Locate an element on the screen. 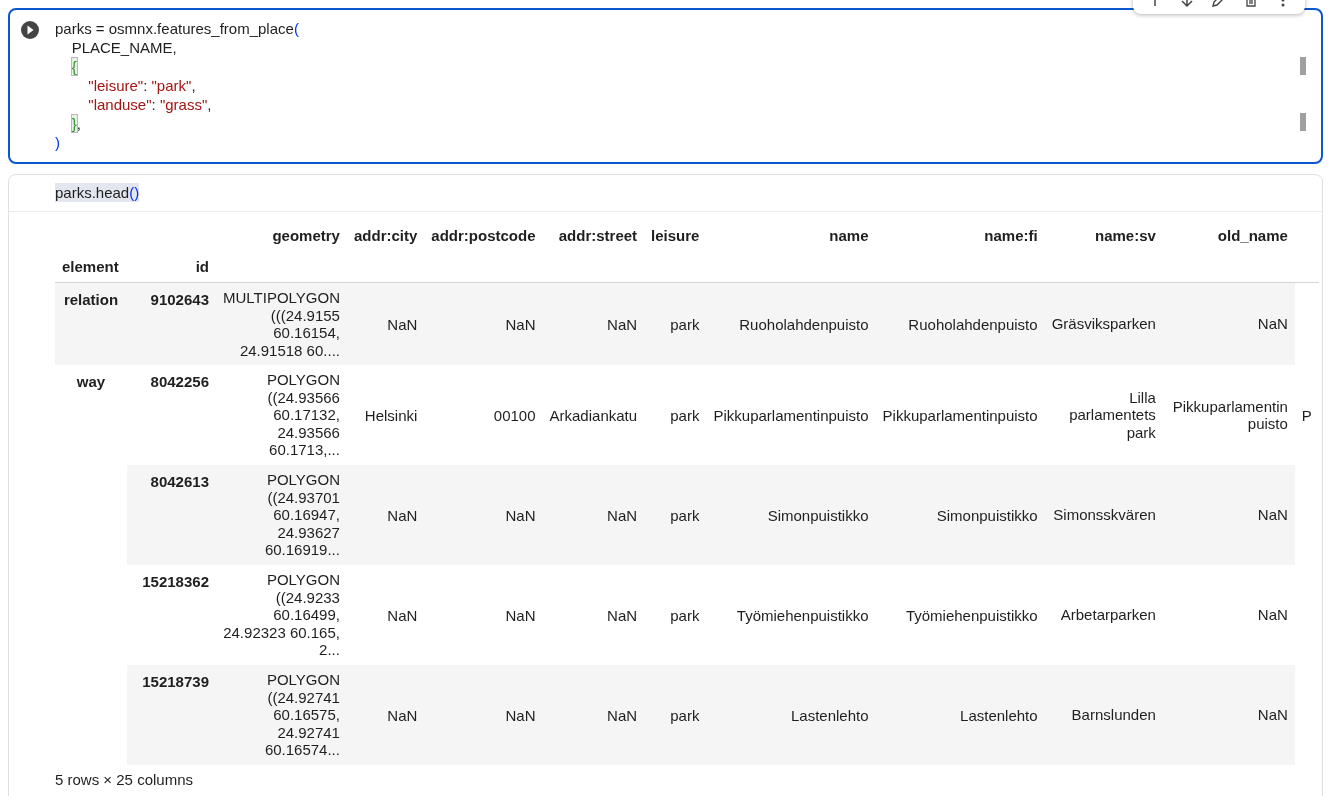  table-cell: Arkadiankatu is located at coordinates (593, 415).